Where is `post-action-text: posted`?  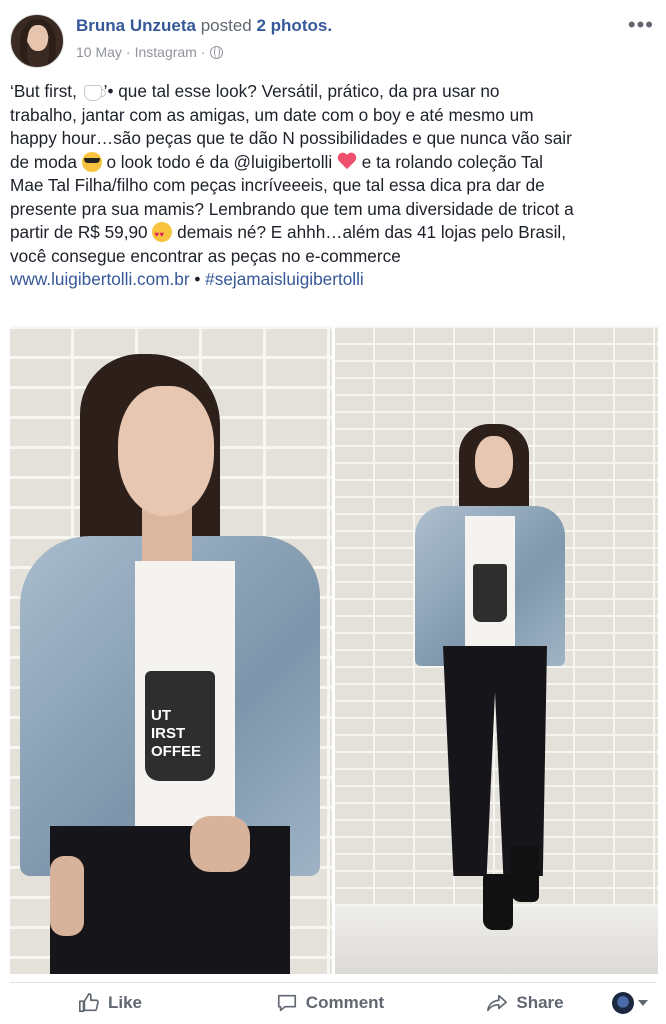
post-action-text: posted is located at coordinates (226, 25).